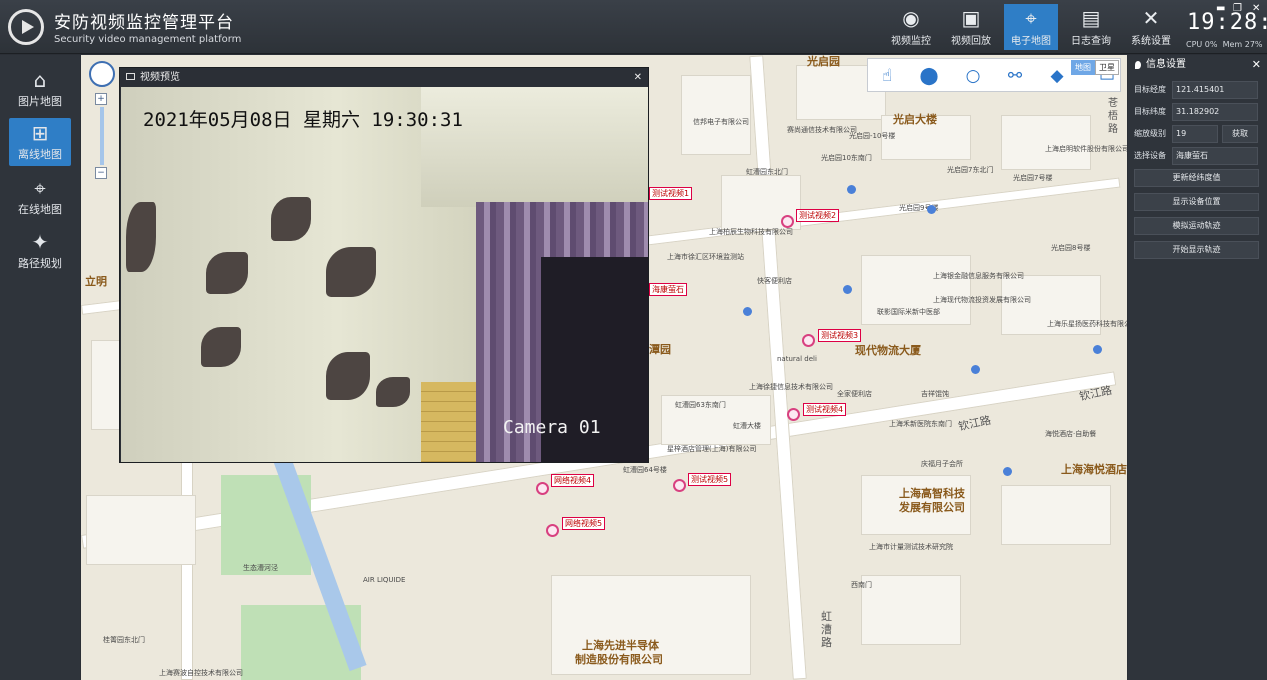  I want to click on road-name: 虹漕路, so click(826, 629).